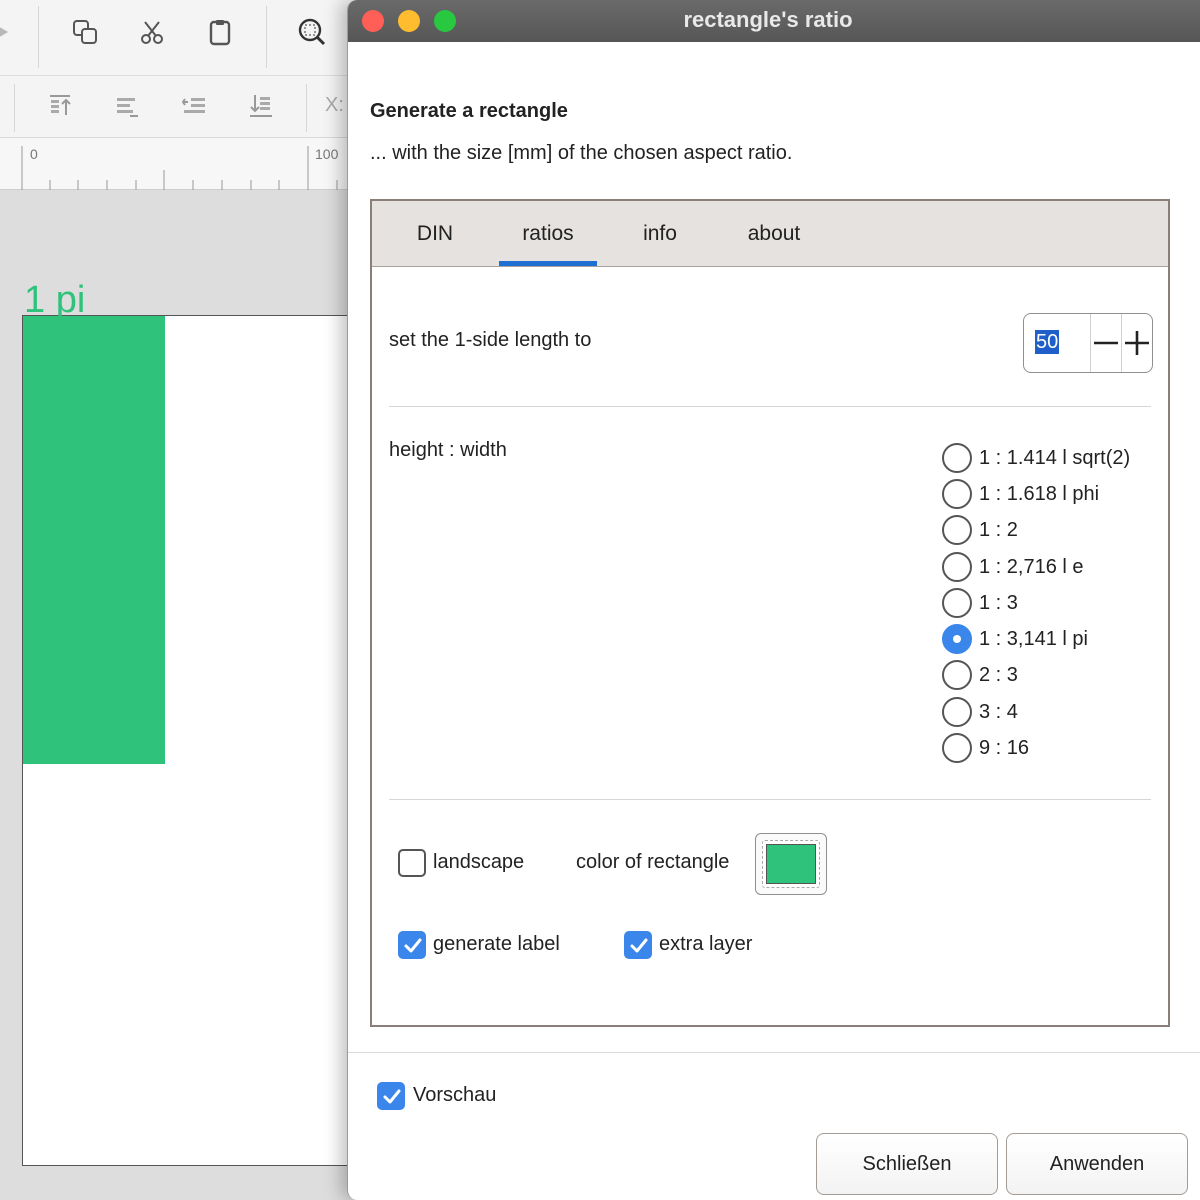 The image size is (1200, 1200). What do you see at coordinates (455, 1095) in the screenshot?
I see `preview-label: Vorschau` at bounding box center [455, 1095].